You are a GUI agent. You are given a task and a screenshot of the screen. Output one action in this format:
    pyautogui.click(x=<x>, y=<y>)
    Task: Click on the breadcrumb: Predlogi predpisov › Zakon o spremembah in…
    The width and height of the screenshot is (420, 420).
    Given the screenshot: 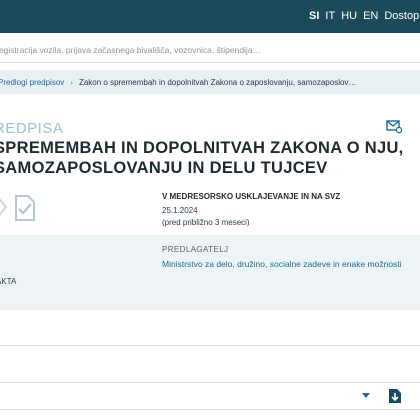 What is the action you would take?
    pyautogui.click(x=178, y=82)
    